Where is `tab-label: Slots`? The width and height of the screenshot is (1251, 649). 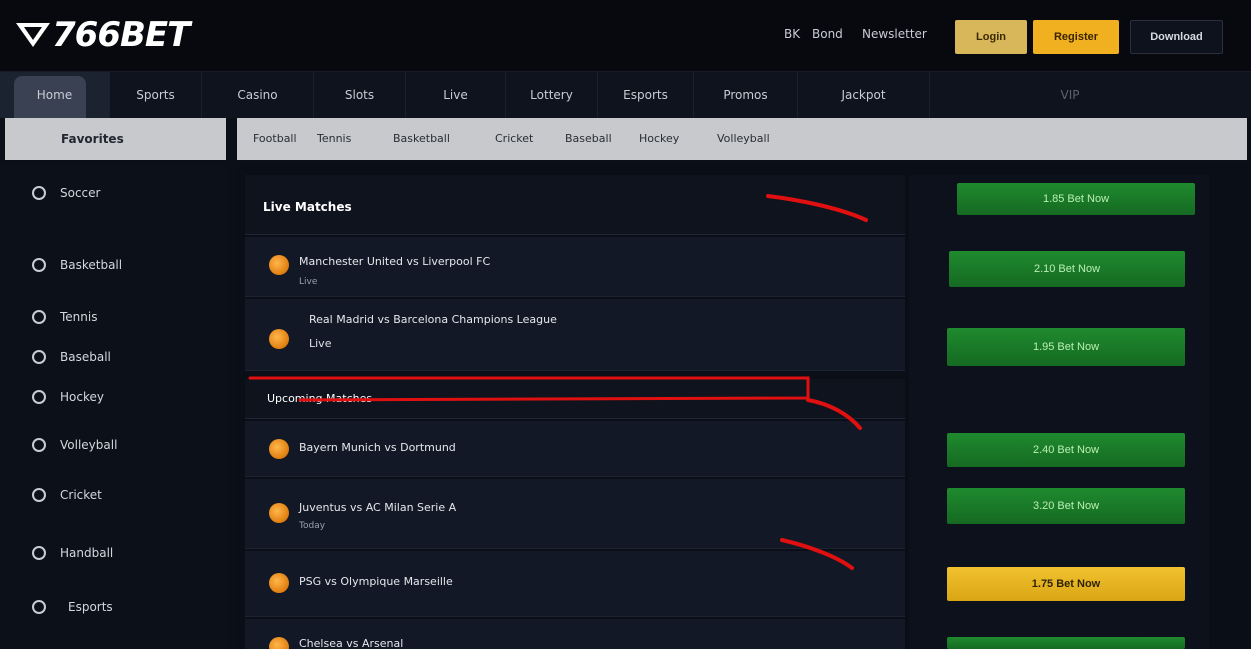 tab-label: Slots is located at coordinates (359, 95).